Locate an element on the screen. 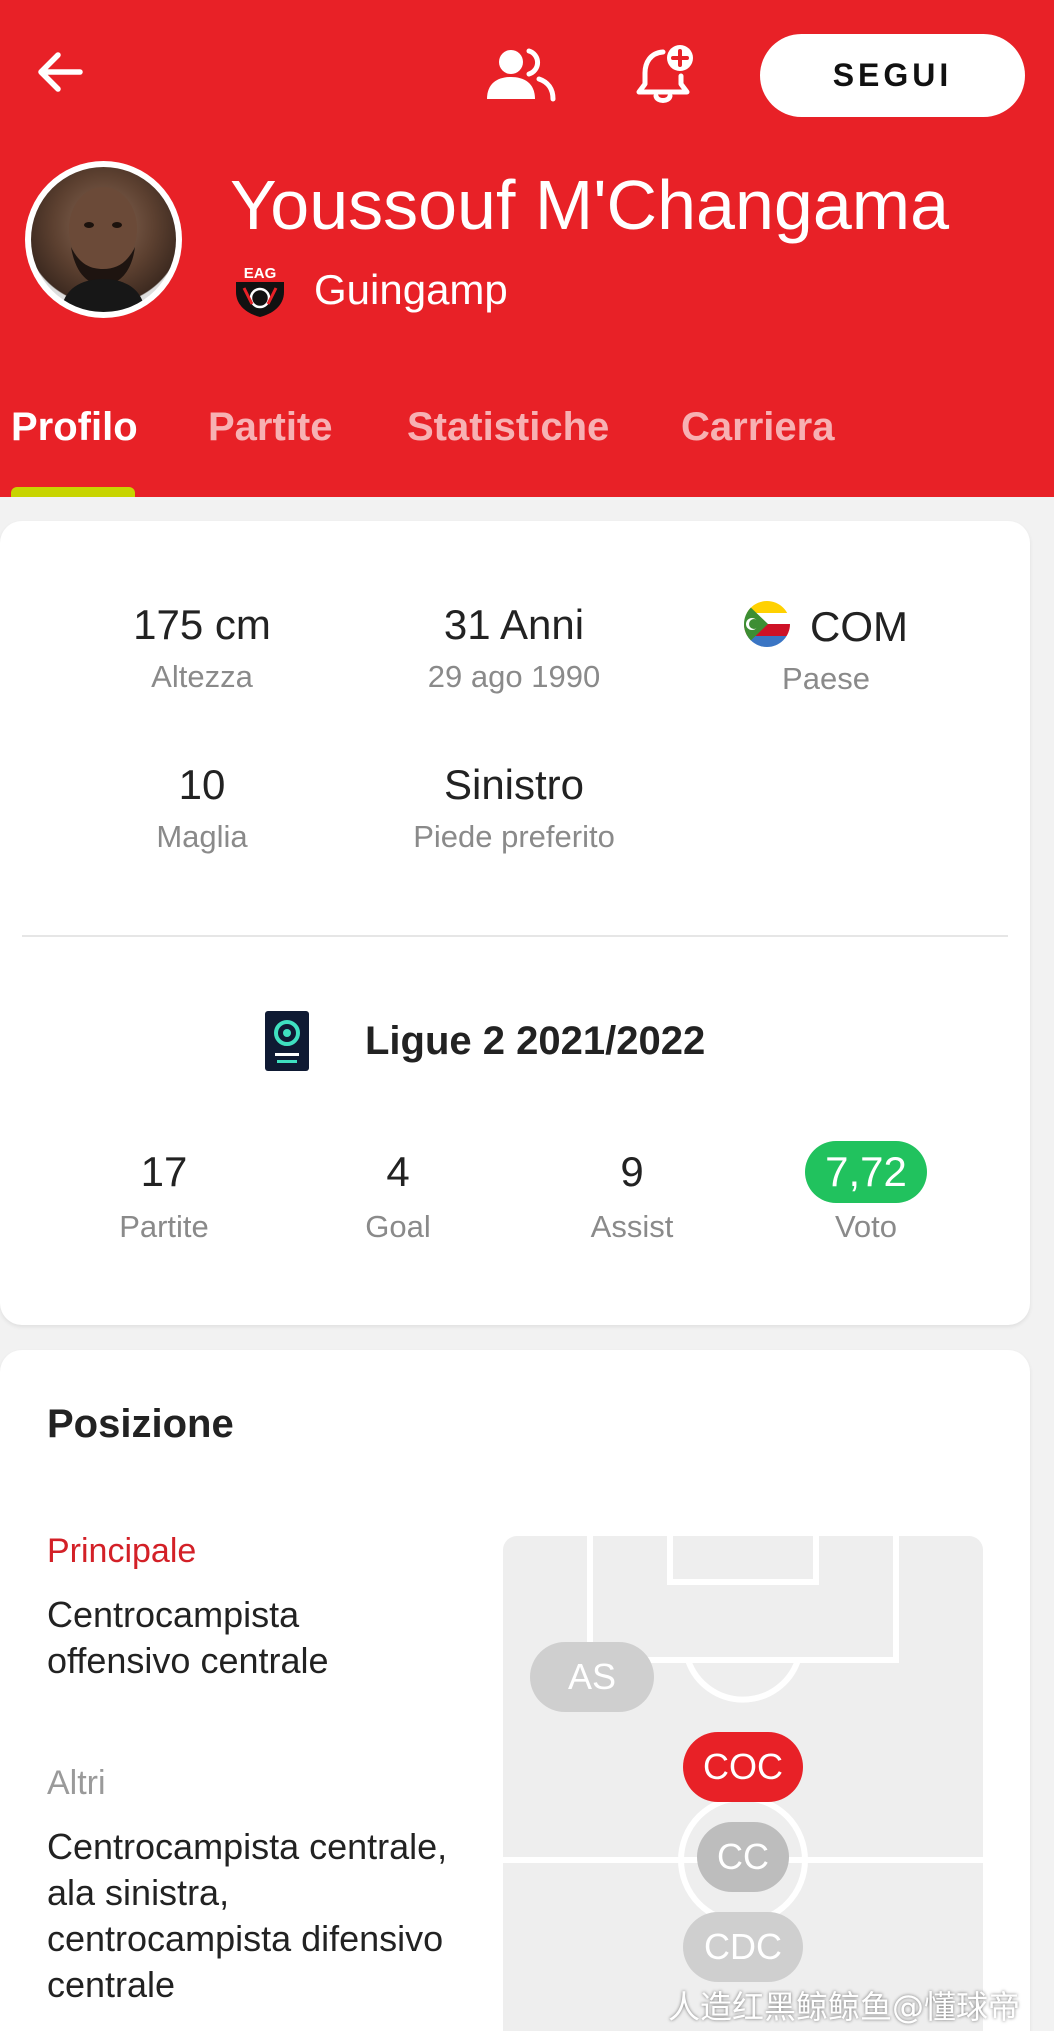  height-stat: 175 cm Altezza is located at coordinates (202, 648).